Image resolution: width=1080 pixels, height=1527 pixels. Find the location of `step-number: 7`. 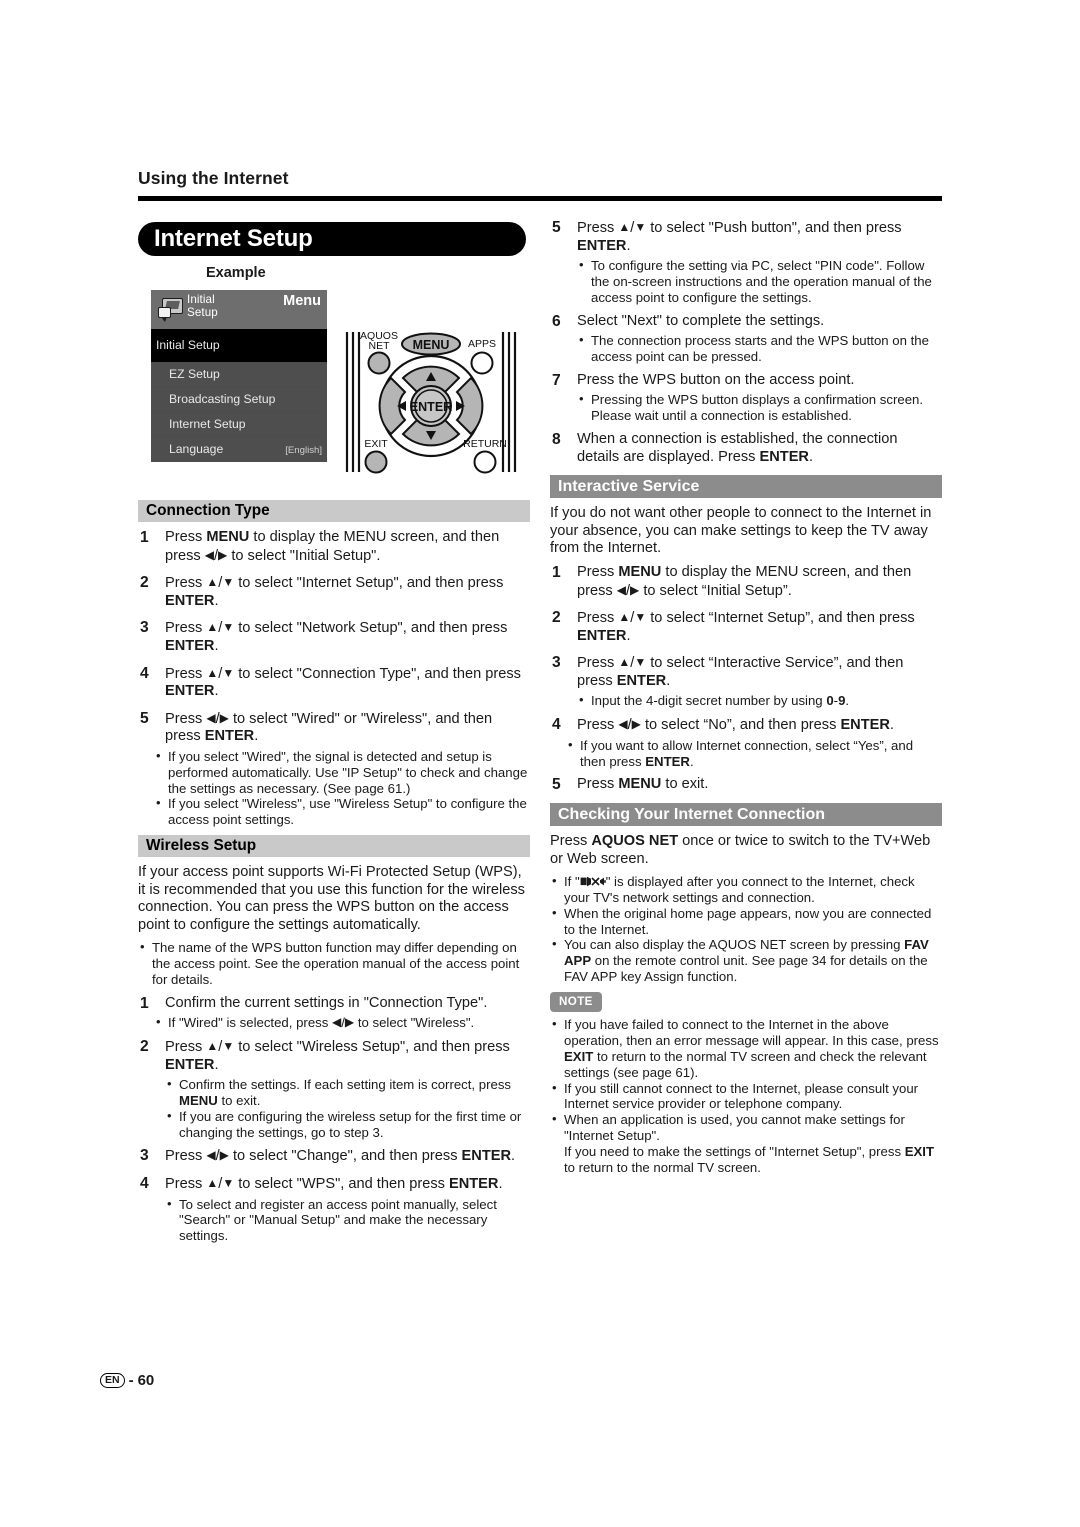

step-number: 7 is located at coordinates (556, 380).